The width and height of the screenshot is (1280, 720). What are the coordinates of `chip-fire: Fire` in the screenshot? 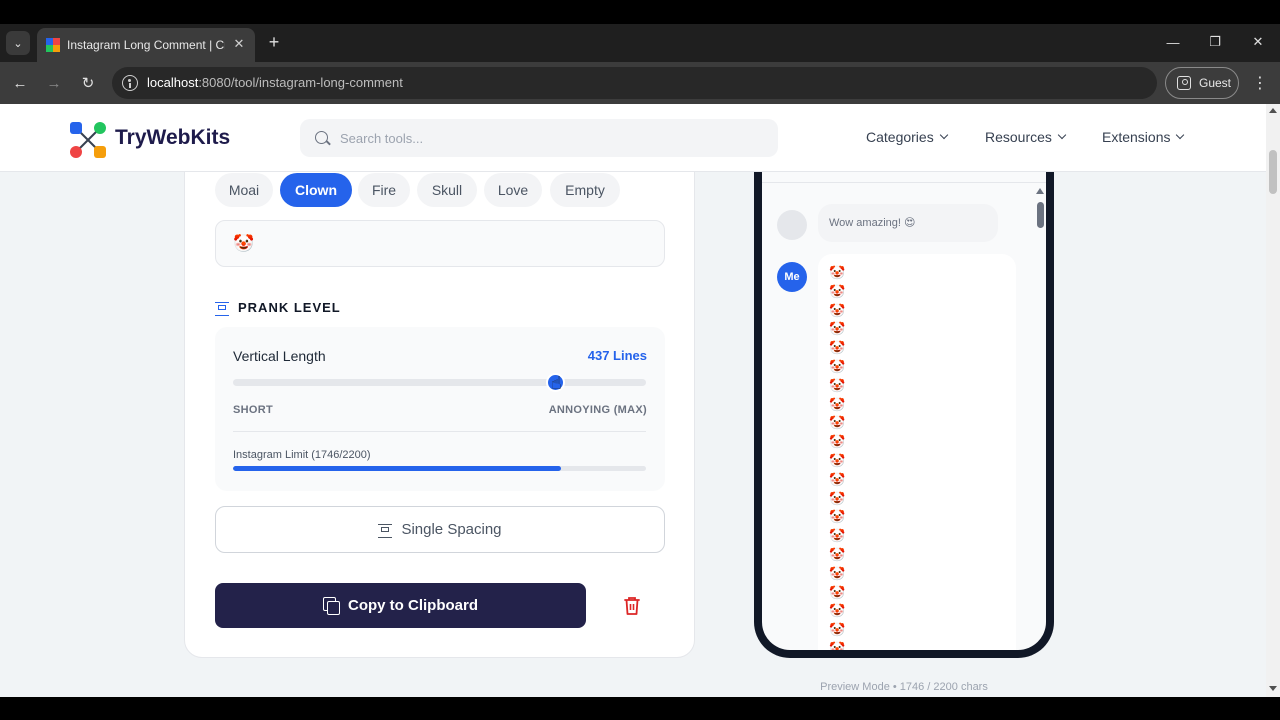 It's located at (384, 190).